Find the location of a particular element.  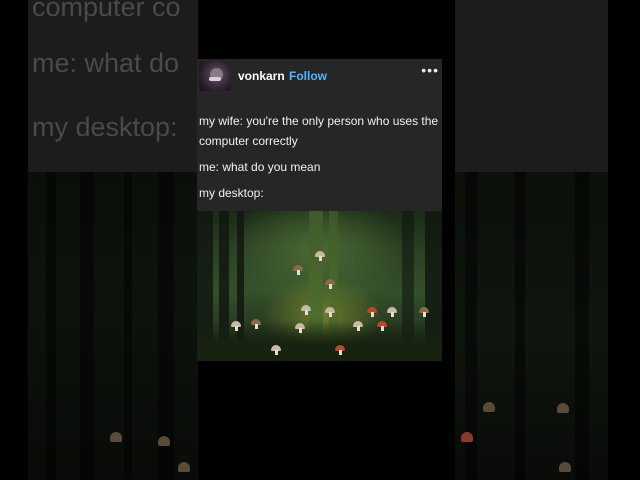

background-text-line: my desktop: is located at coordinates (105, 127).